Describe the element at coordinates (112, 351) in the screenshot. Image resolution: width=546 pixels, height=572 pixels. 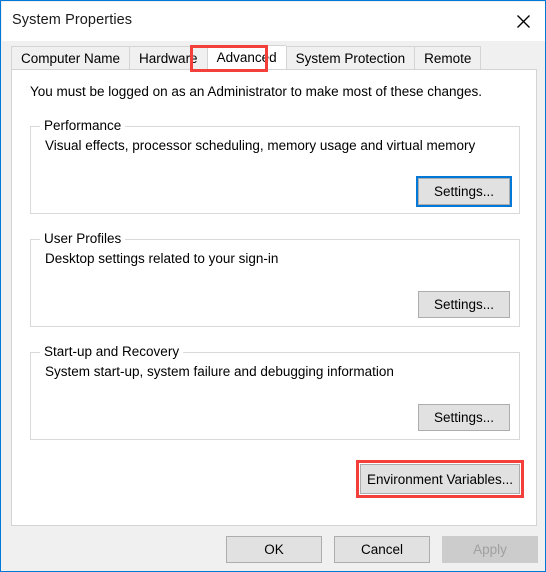
I see `startup-recovery-group-legend: Start-up and Recovery` at that location.